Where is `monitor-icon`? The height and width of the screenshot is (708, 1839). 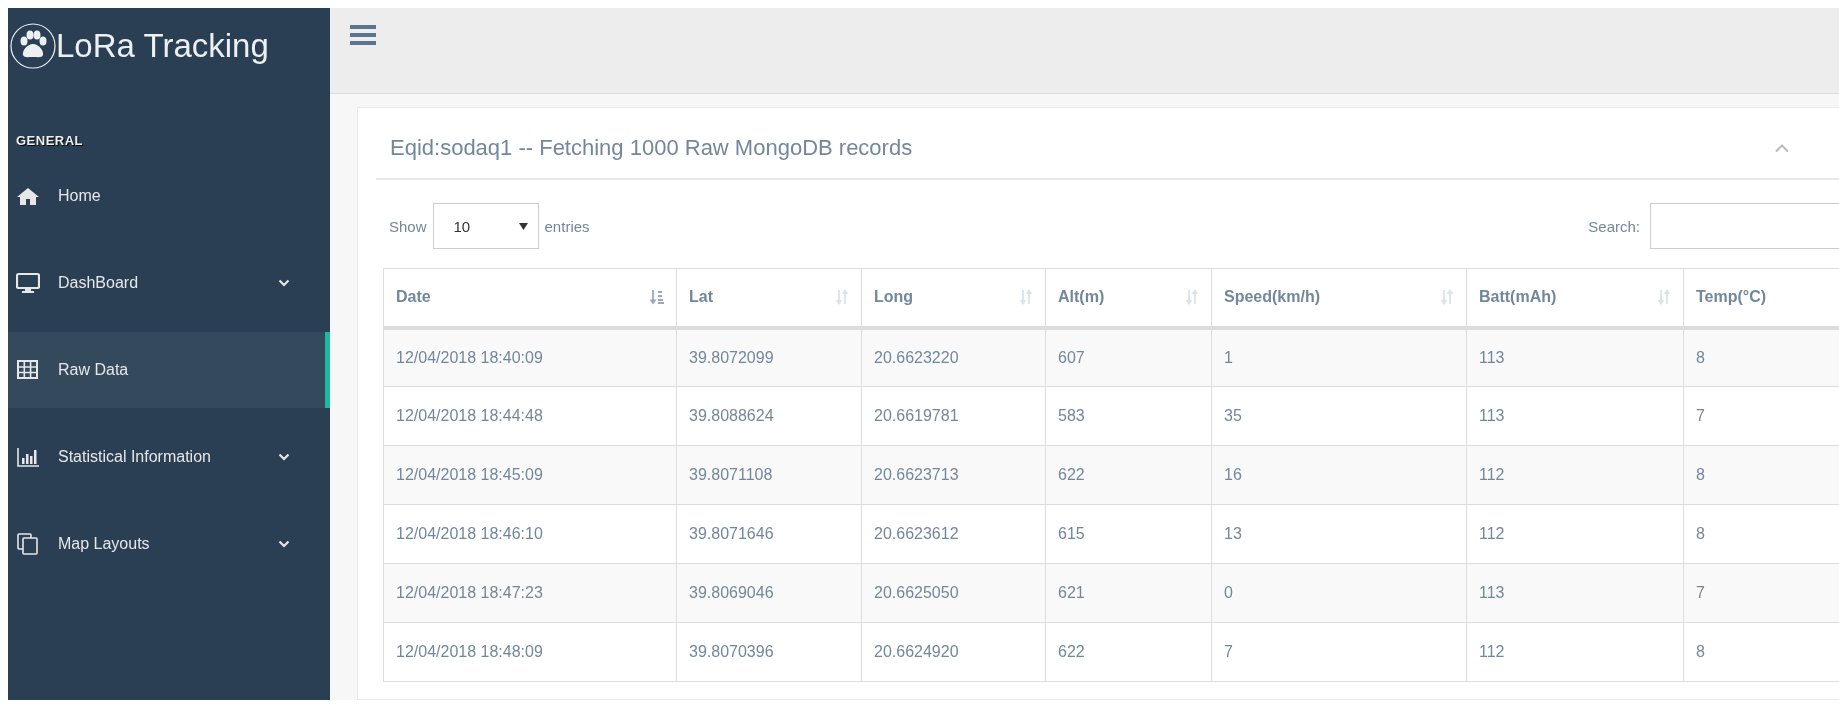
monitor-icon is located at coordinates (28, 283).